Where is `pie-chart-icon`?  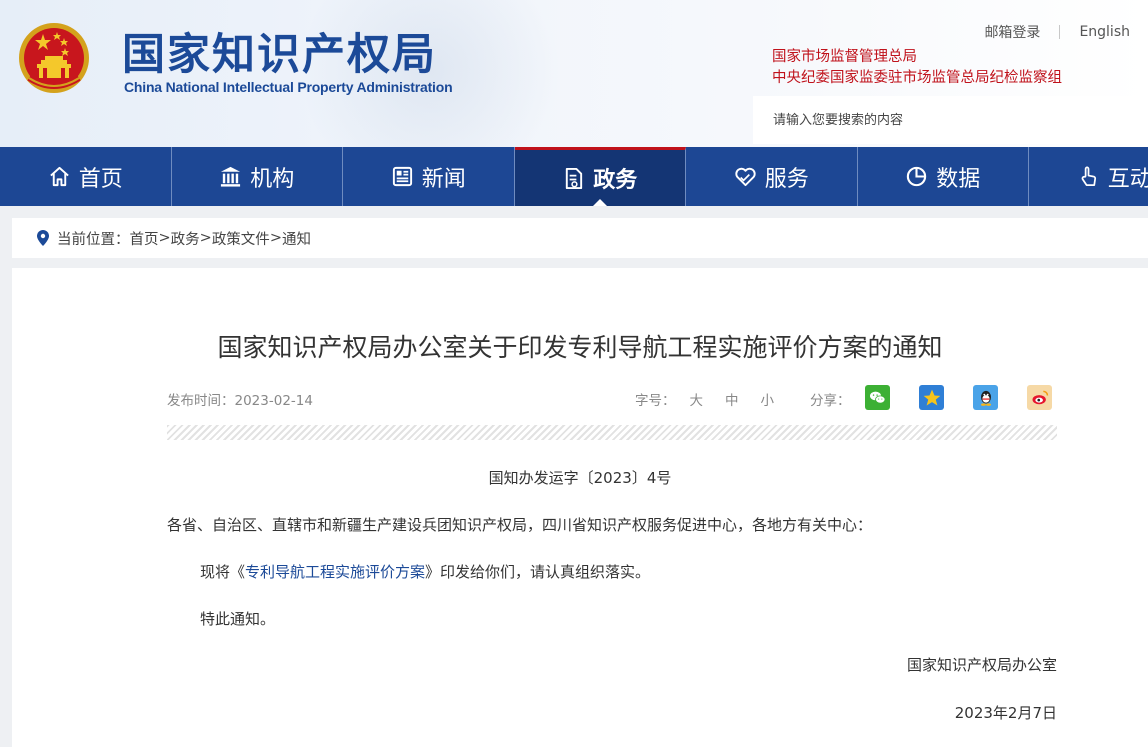
pie-chart-icon is located at coordinates (917, 176).